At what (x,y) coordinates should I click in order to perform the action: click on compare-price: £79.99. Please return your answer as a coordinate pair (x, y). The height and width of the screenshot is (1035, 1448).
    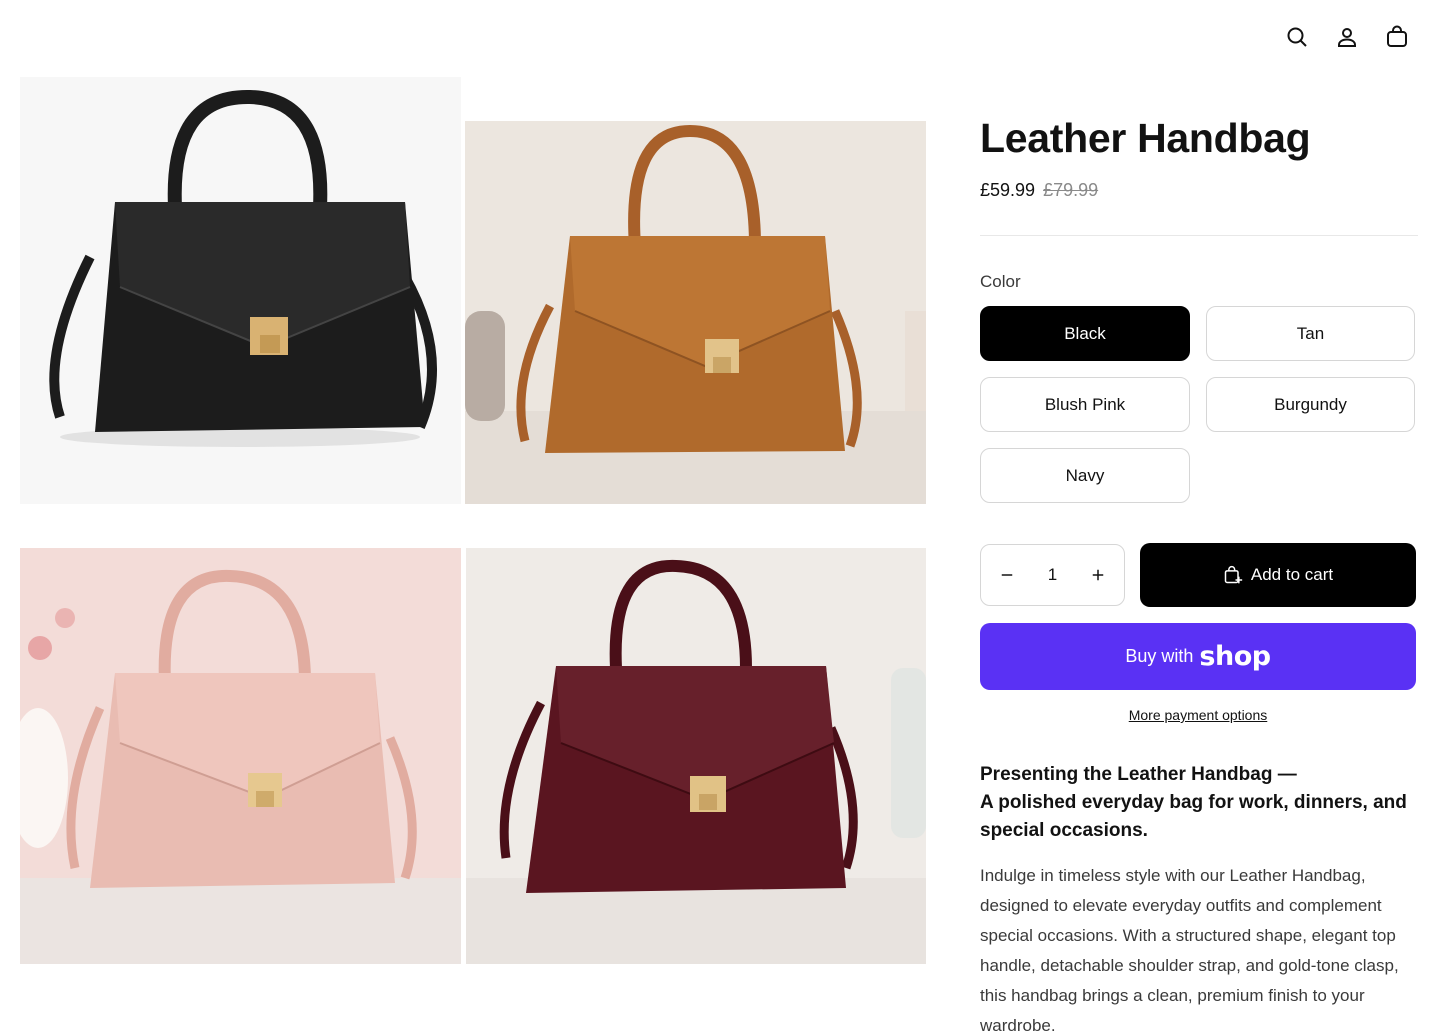
    Looking at the image, I should click on (1071, 190).